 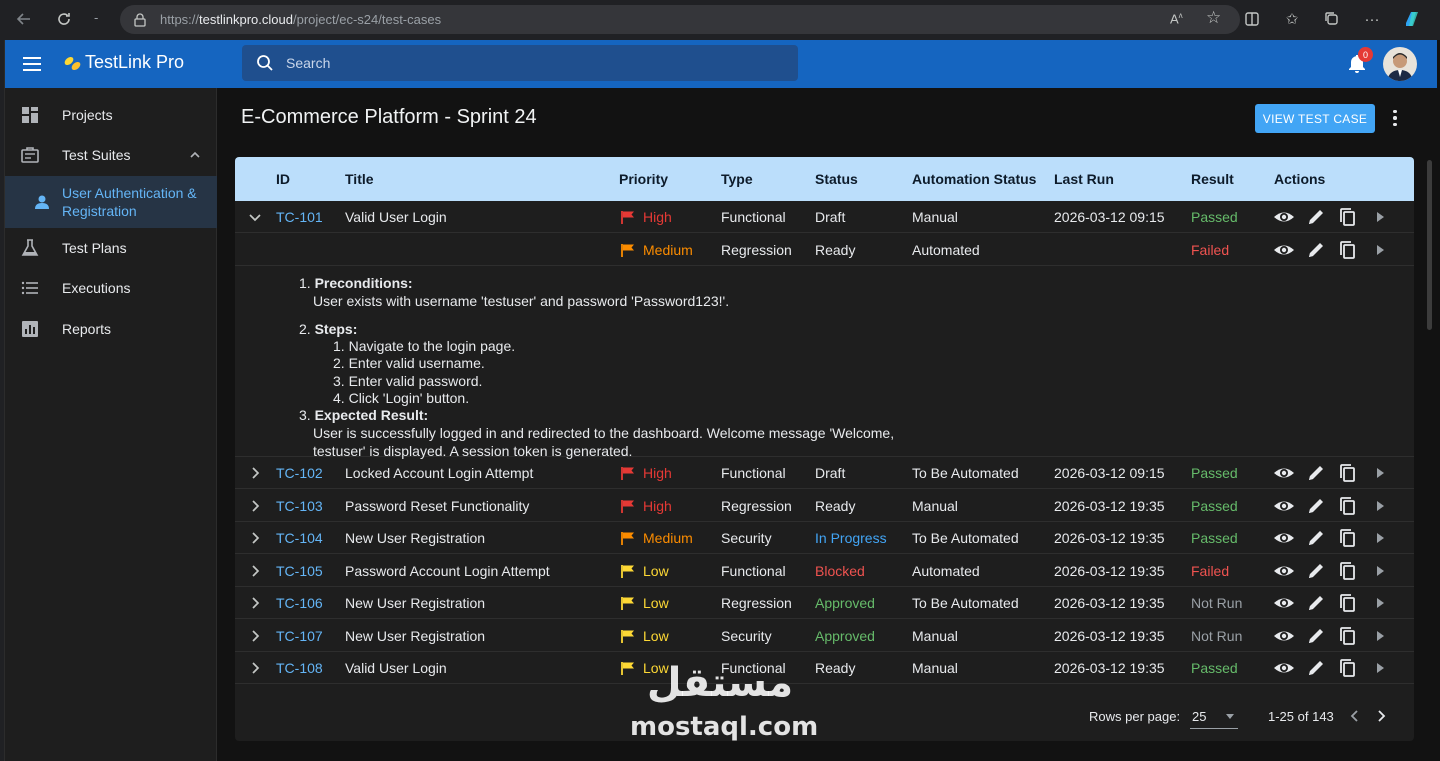 What do you see at coordinates (299, 506) in the screenshot?
I see `test-case-id: TC-103` at bounding box center [299, 506].